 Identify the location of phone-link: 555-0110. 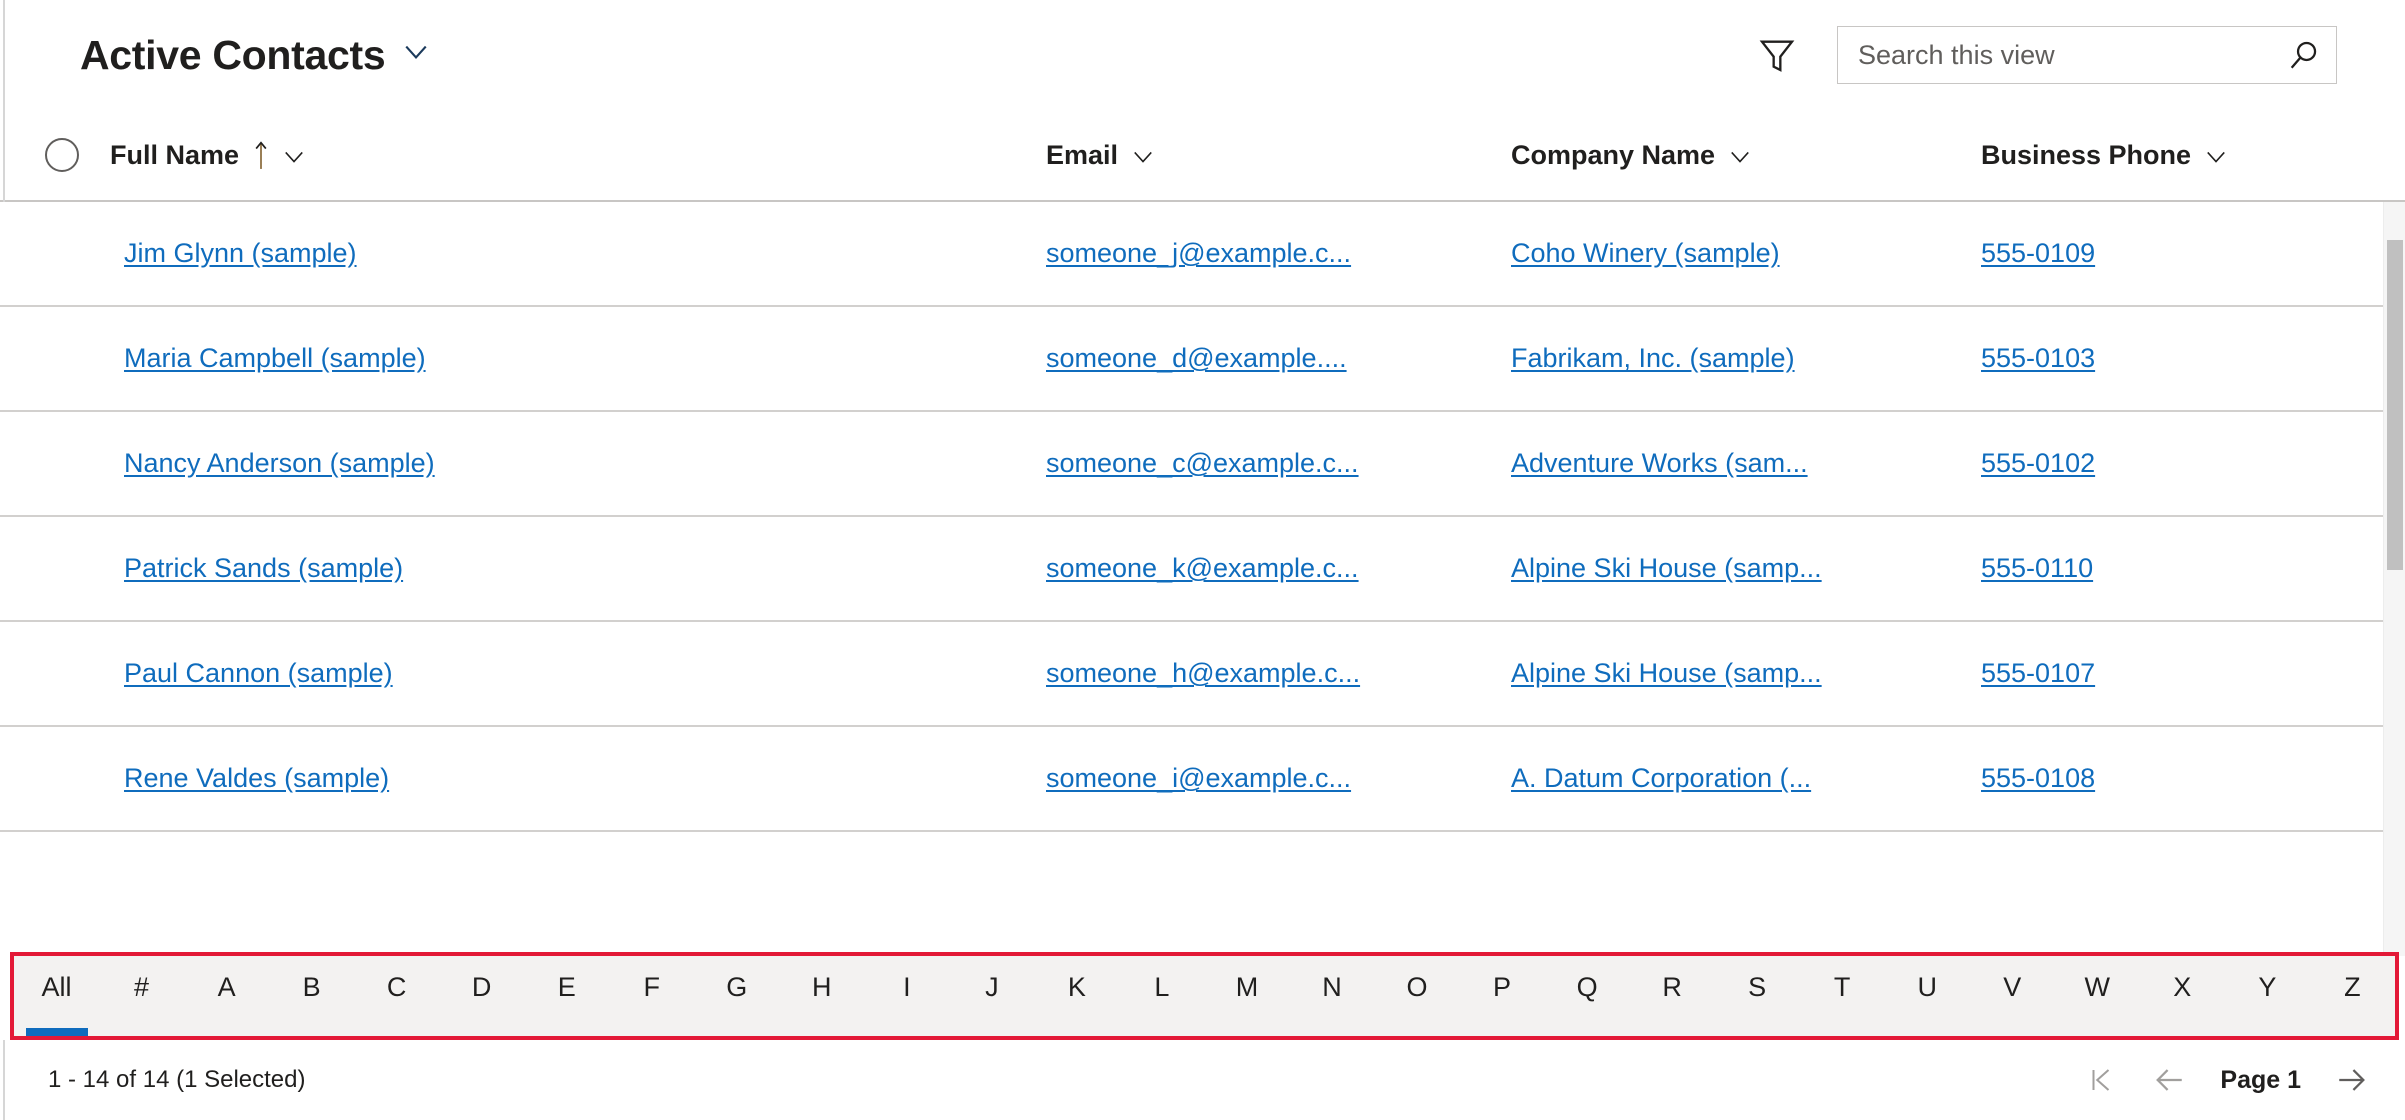
(2037, 568).